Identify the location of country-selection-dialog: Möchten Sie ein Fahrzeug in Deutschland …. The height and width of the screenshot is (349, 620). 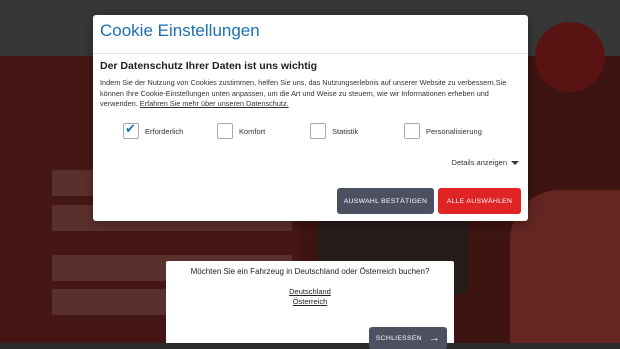
(310, 305).